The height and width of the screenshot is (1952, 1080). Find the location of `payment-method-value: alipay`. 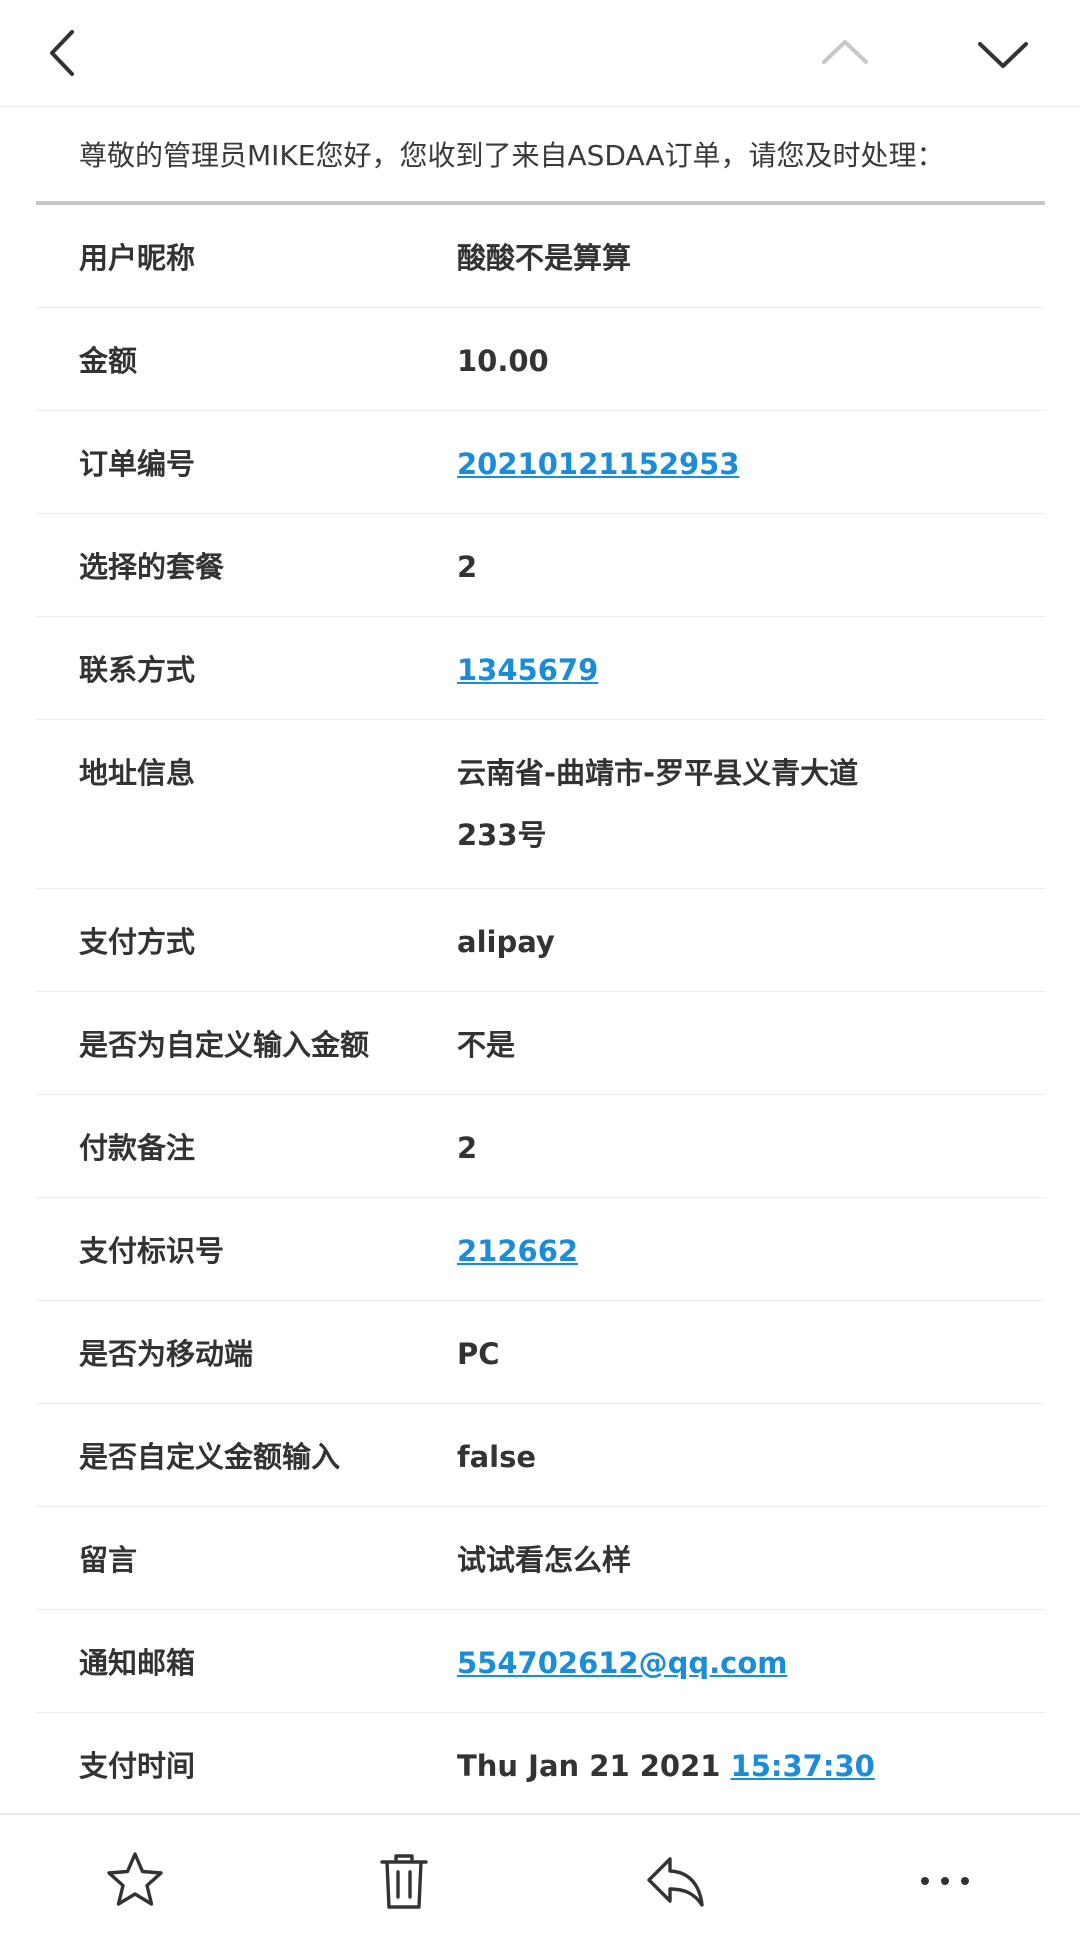

payment-method-value: alipay is located at coordinates (506, 942).